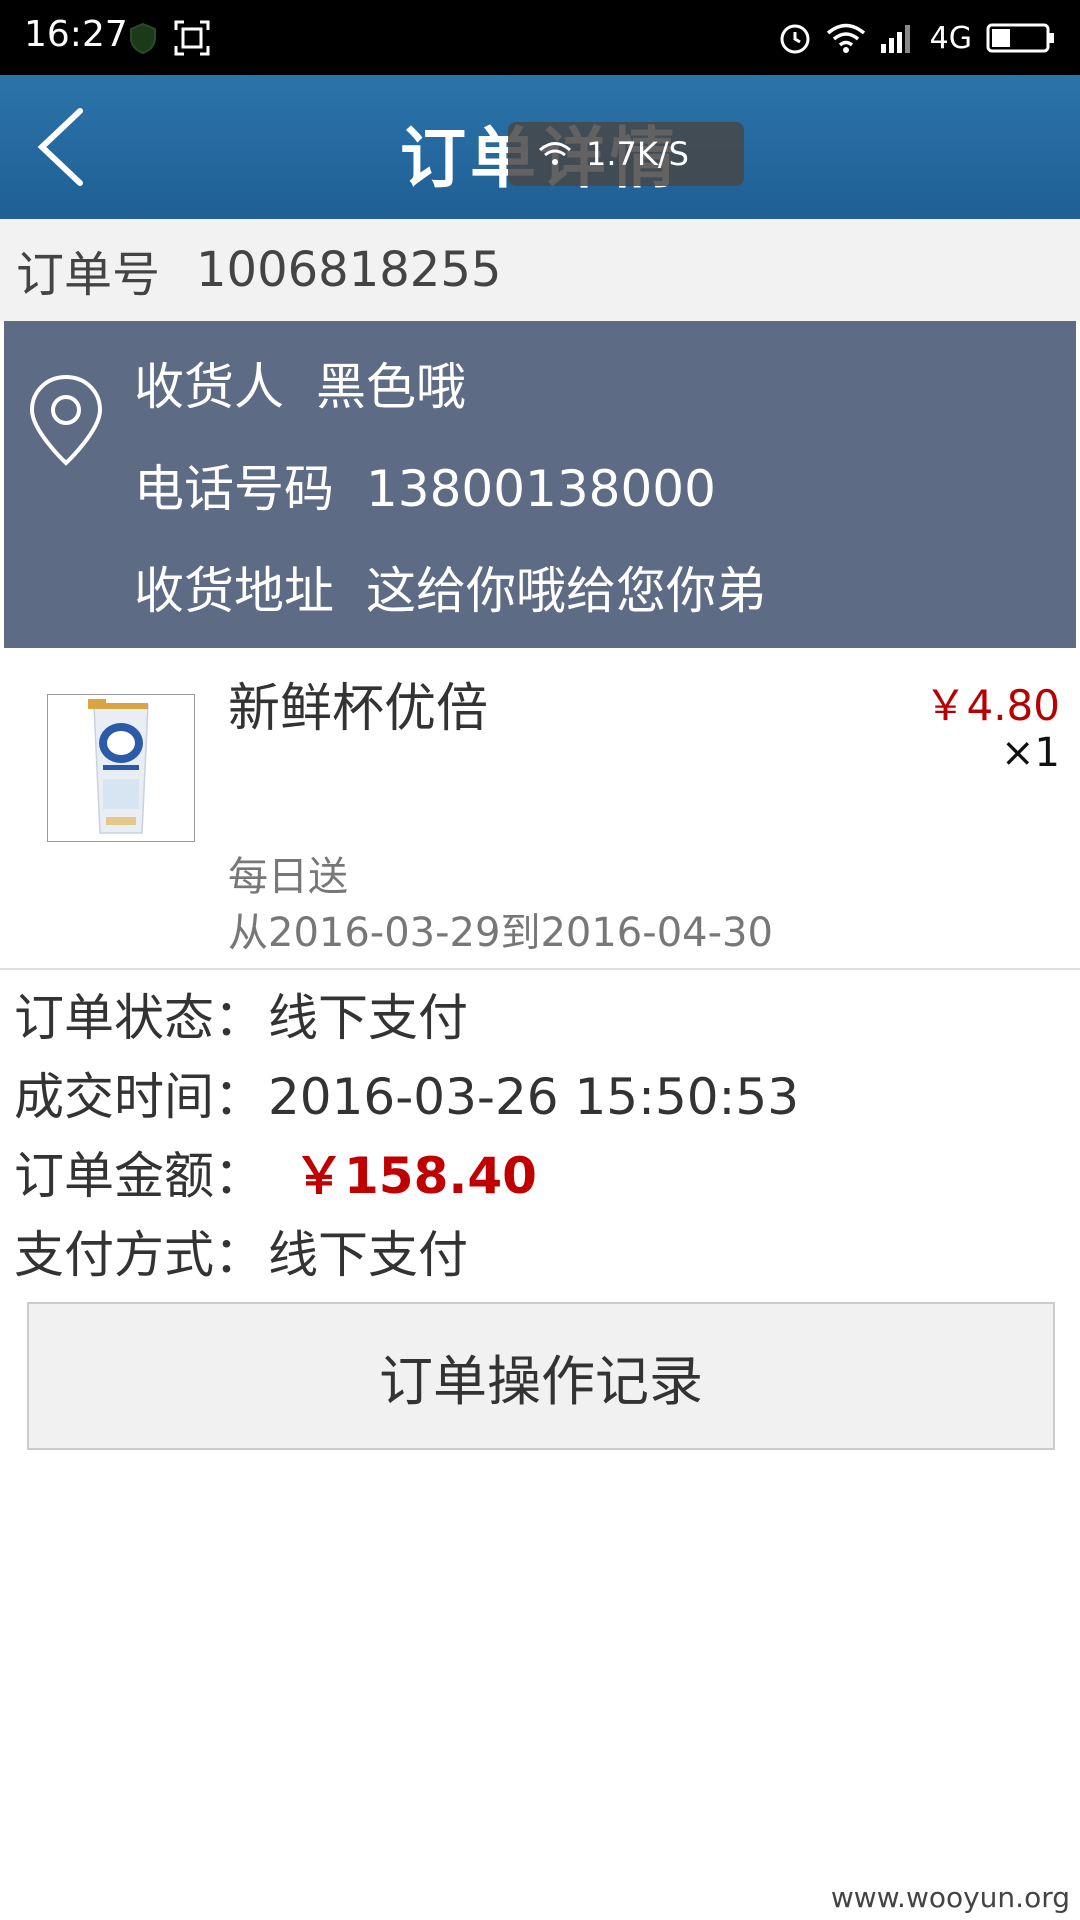 This screenshot has height=1920, width=1080. What do you see at coordinates (795, 39) in the screenshot?
I see `alarm-icon` at bounding box center [795, 39].